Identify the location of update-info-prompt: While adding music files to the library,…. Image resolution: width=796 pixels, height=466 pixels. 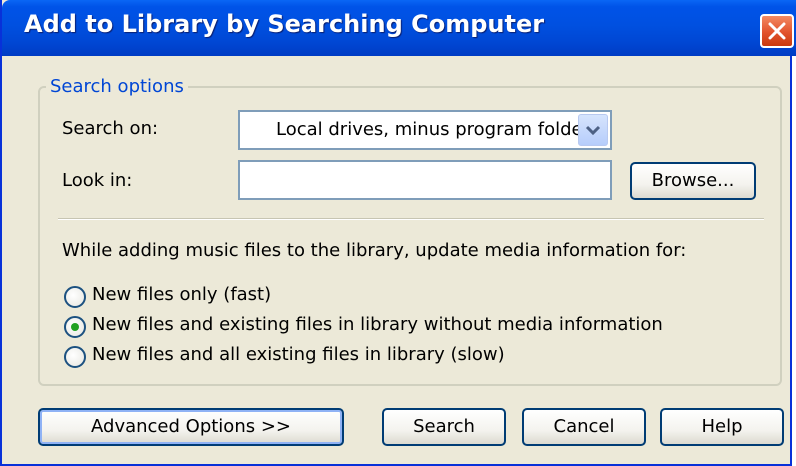
(374, 250).